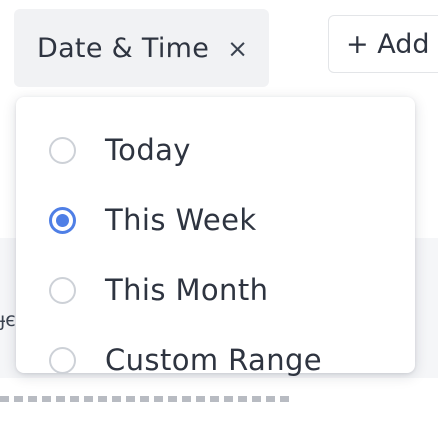 The width and height of the screenshot is (438, 422). What do you see at coordinates (148, 150) in the screenshot?
I see `option-label-today: Today` at bounding box center [148, 150].